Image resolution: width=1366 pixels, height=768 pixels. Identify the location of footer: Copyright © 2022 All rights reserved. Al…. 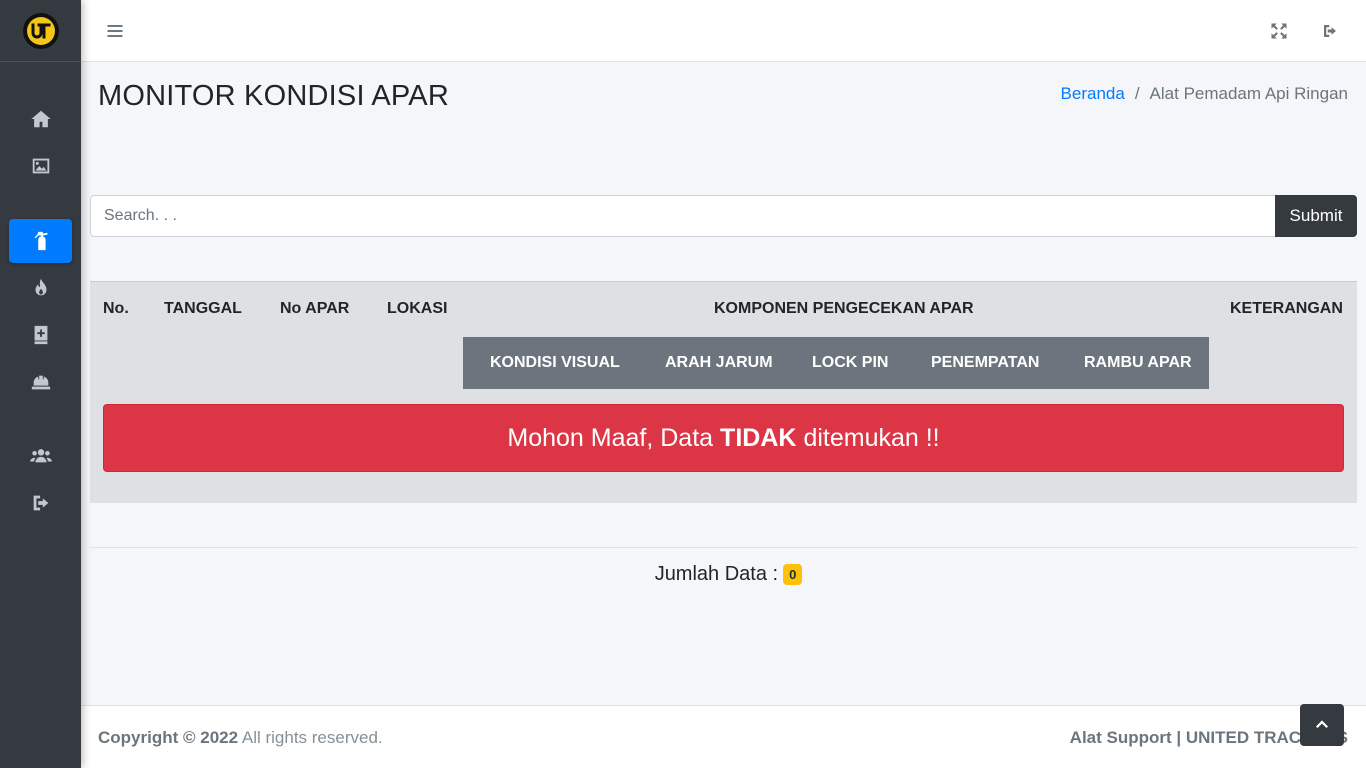
(723, 736).